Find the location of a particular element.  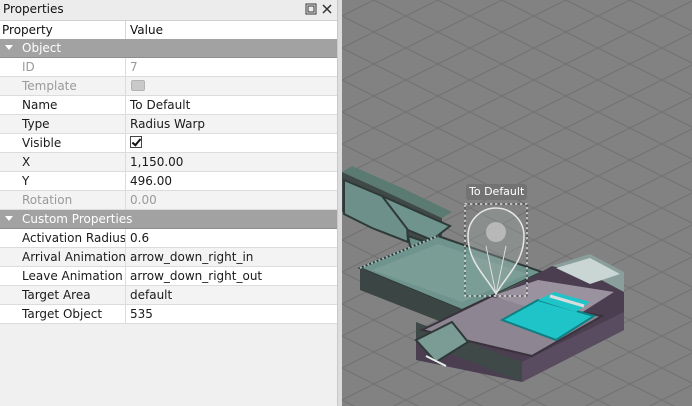

value-column-header: Value is located at coordinates (146, 30).